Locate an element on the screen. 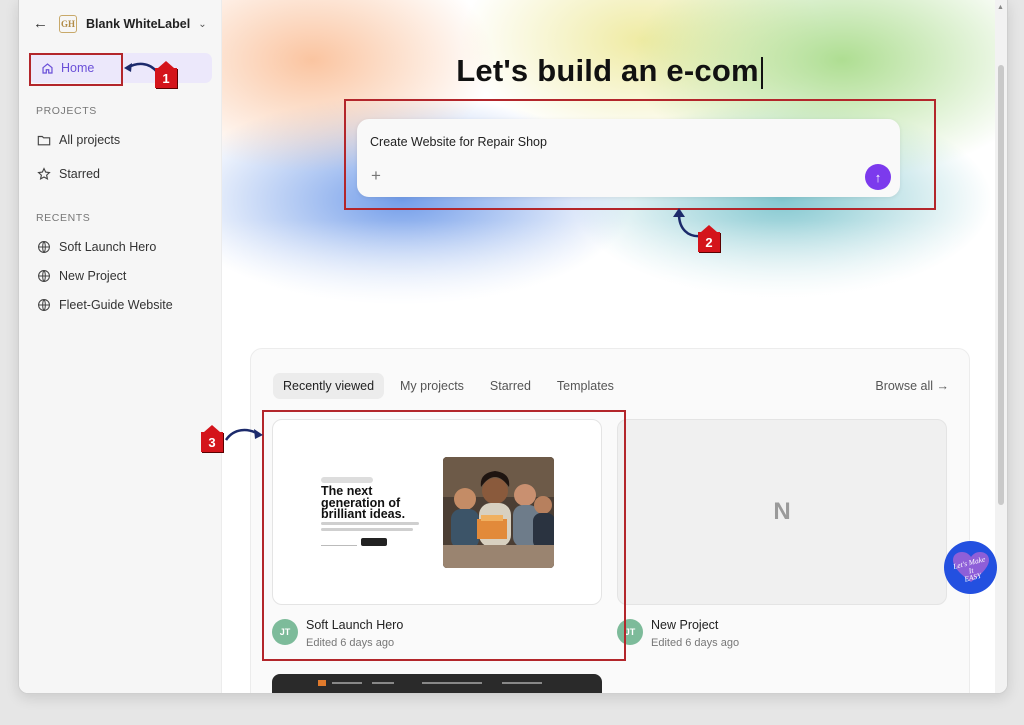 The height and width of the screenshot is (725, 1024). back-arrow-icon: ← is located at coordinates (42, 24).